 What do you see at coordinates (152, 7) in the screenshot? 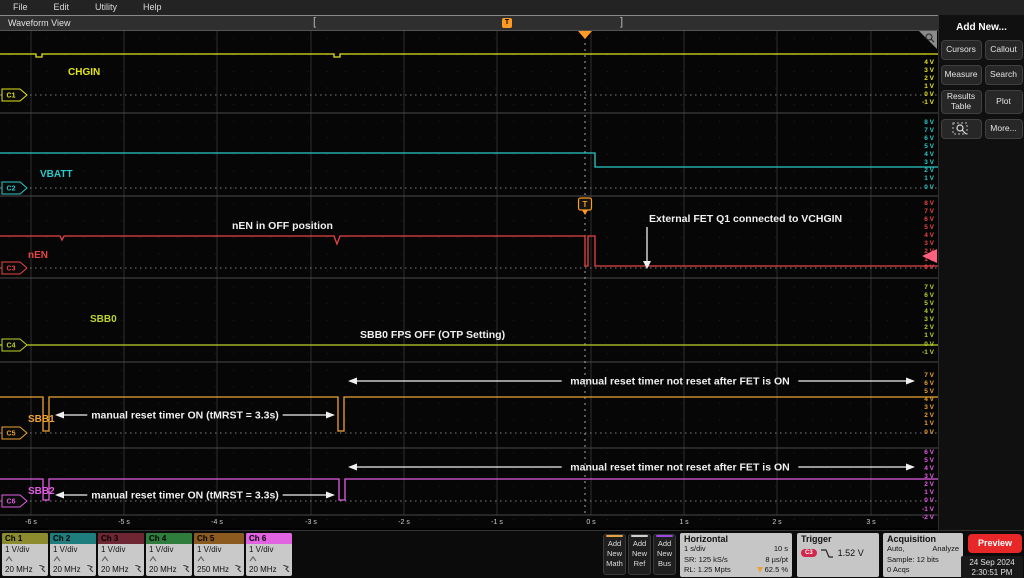
I see `menu-item-help: Help` at bounding box center [152, 7].